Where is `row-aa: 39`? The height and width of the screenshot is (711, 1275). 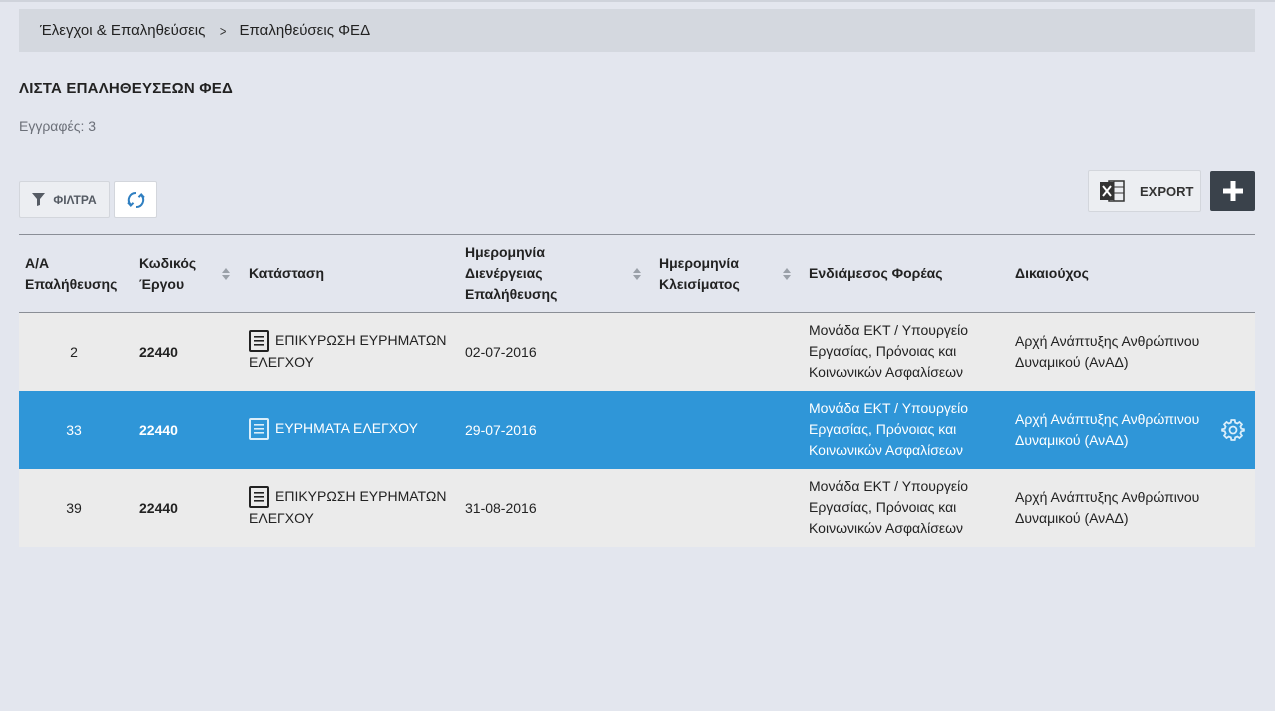
row-aa: 39 is located at coordinates (74, 508).